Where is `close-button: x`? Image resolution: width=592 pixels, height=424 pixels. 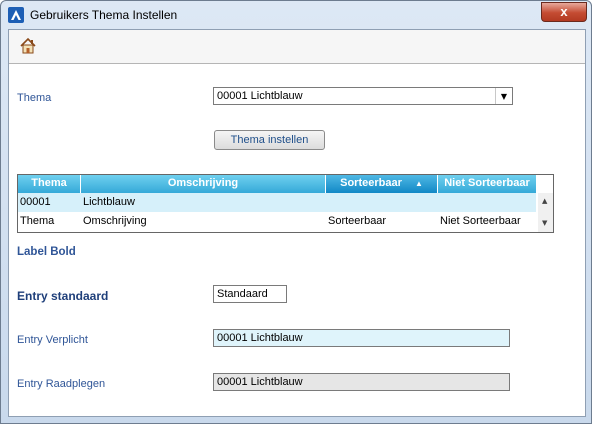
close-button: x is located at coordinates (564, 12).